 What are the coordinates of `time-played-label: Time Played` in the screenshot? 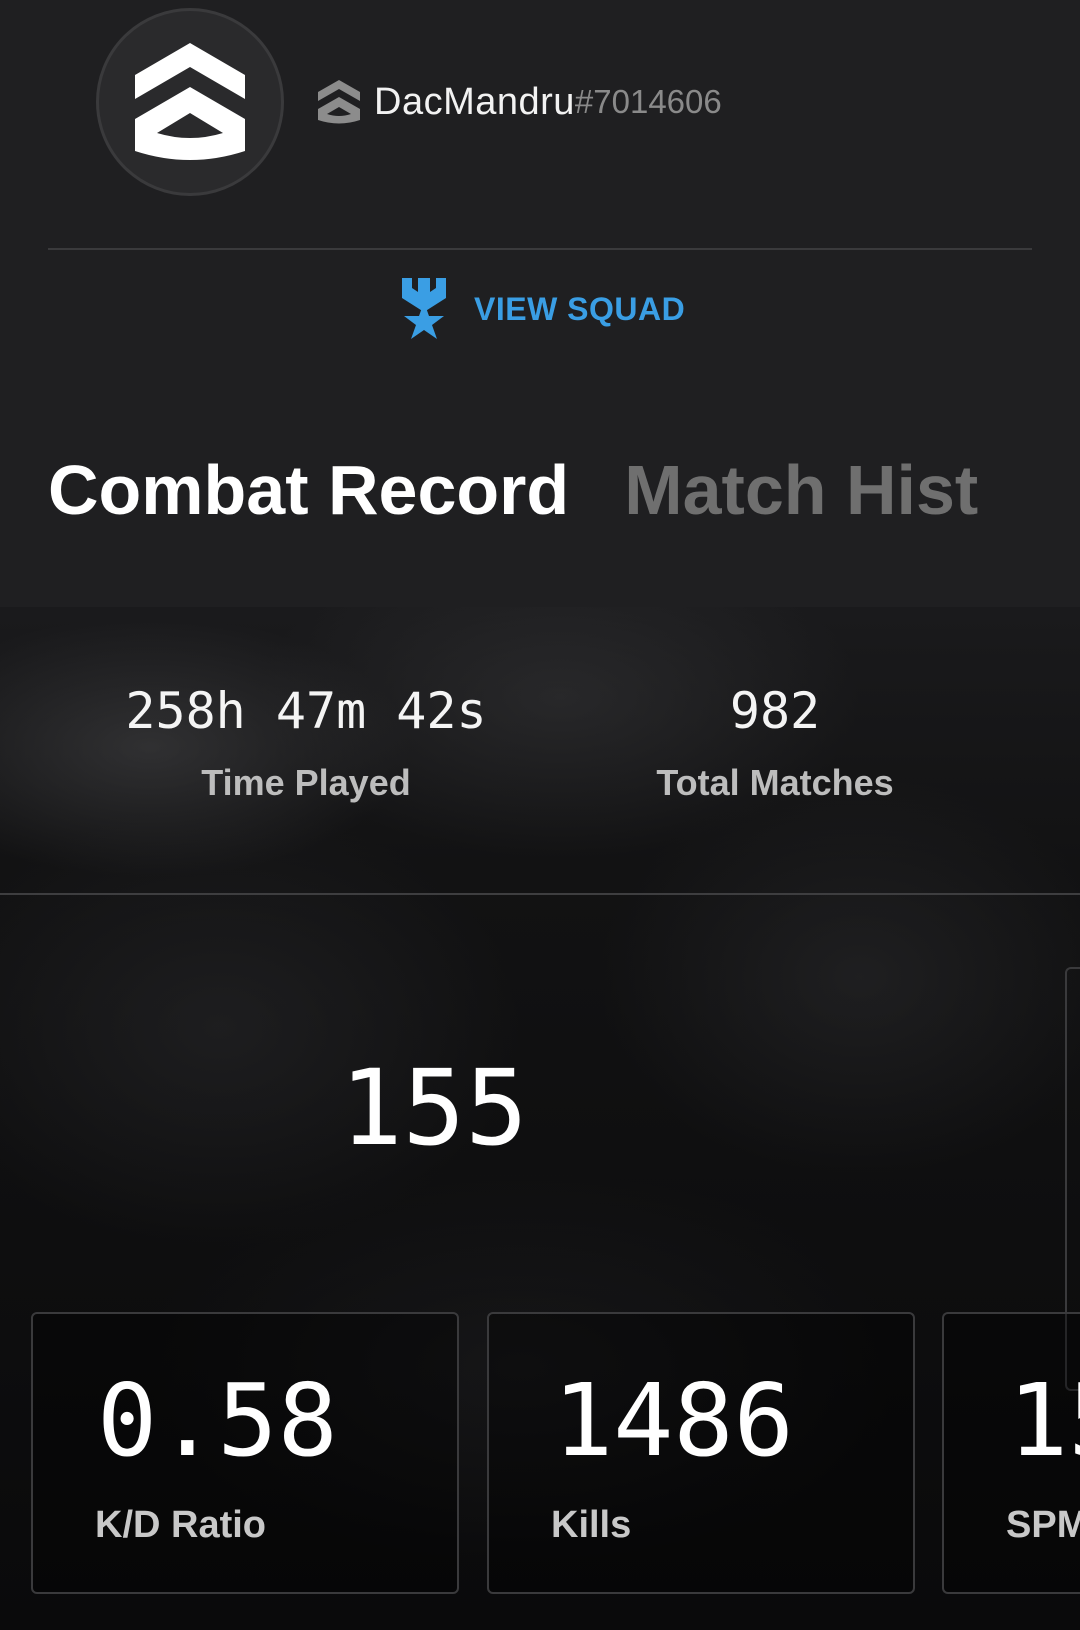 It's located at (306, 782).